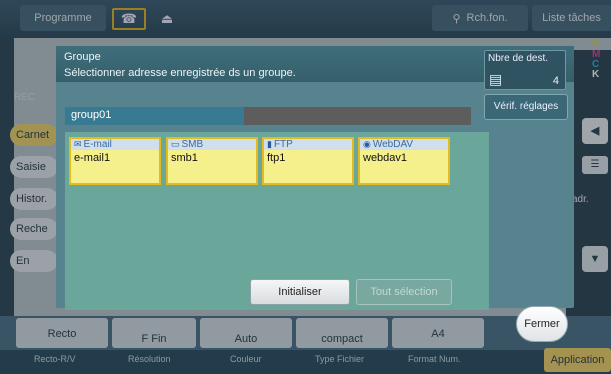 The width and height of the screenshot is (611, 374). I want to click on reset-button: Initialiser, so click(300, 292).